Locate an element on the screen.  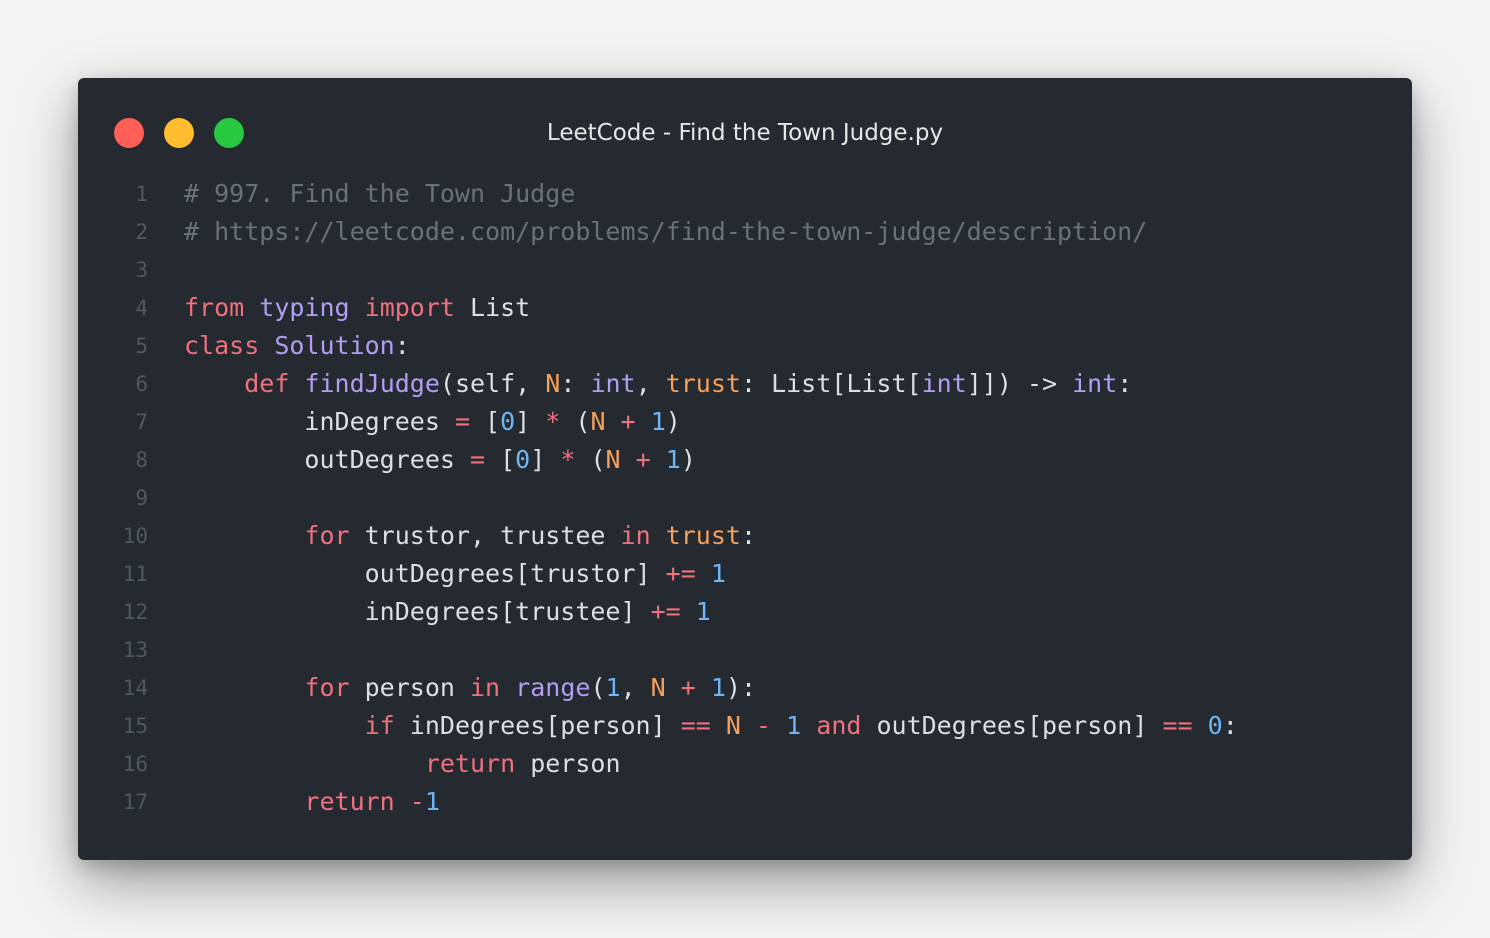
code-line: 10 for trustor, trustee in trust: is located at coordinates (745, 536).